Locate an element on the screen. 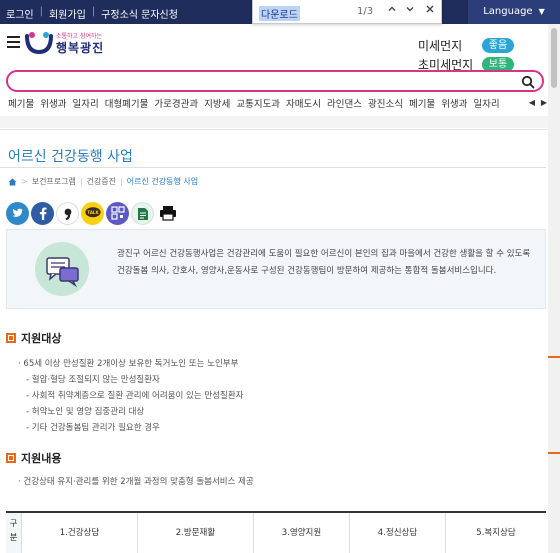 The height and width of the screenshot is (553, 560). utility-links: 로그인 | 회원가입 | 구정소식 문자신청 is located at coordinates (92, 13).